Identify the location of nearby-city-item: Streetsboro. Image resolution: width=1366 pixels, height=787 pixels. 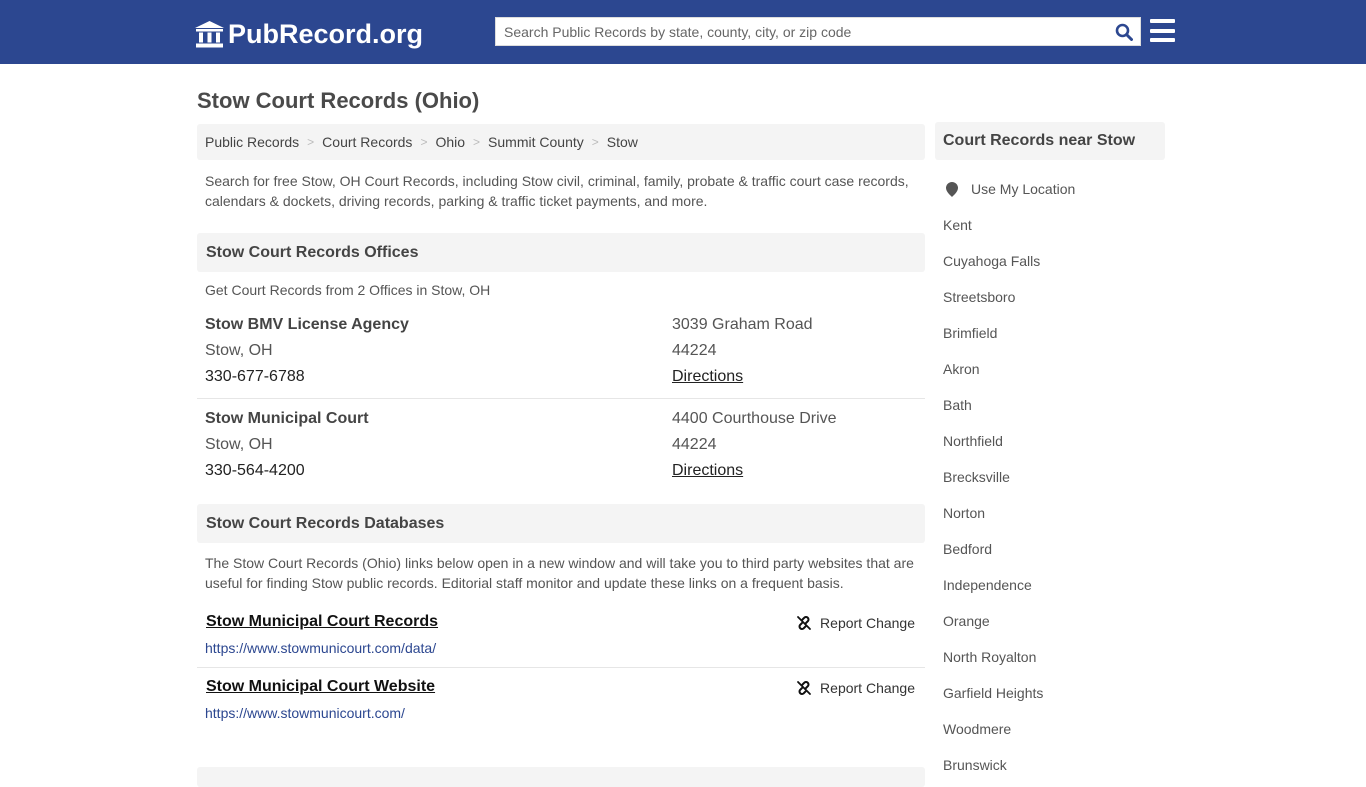
(1050, 297).